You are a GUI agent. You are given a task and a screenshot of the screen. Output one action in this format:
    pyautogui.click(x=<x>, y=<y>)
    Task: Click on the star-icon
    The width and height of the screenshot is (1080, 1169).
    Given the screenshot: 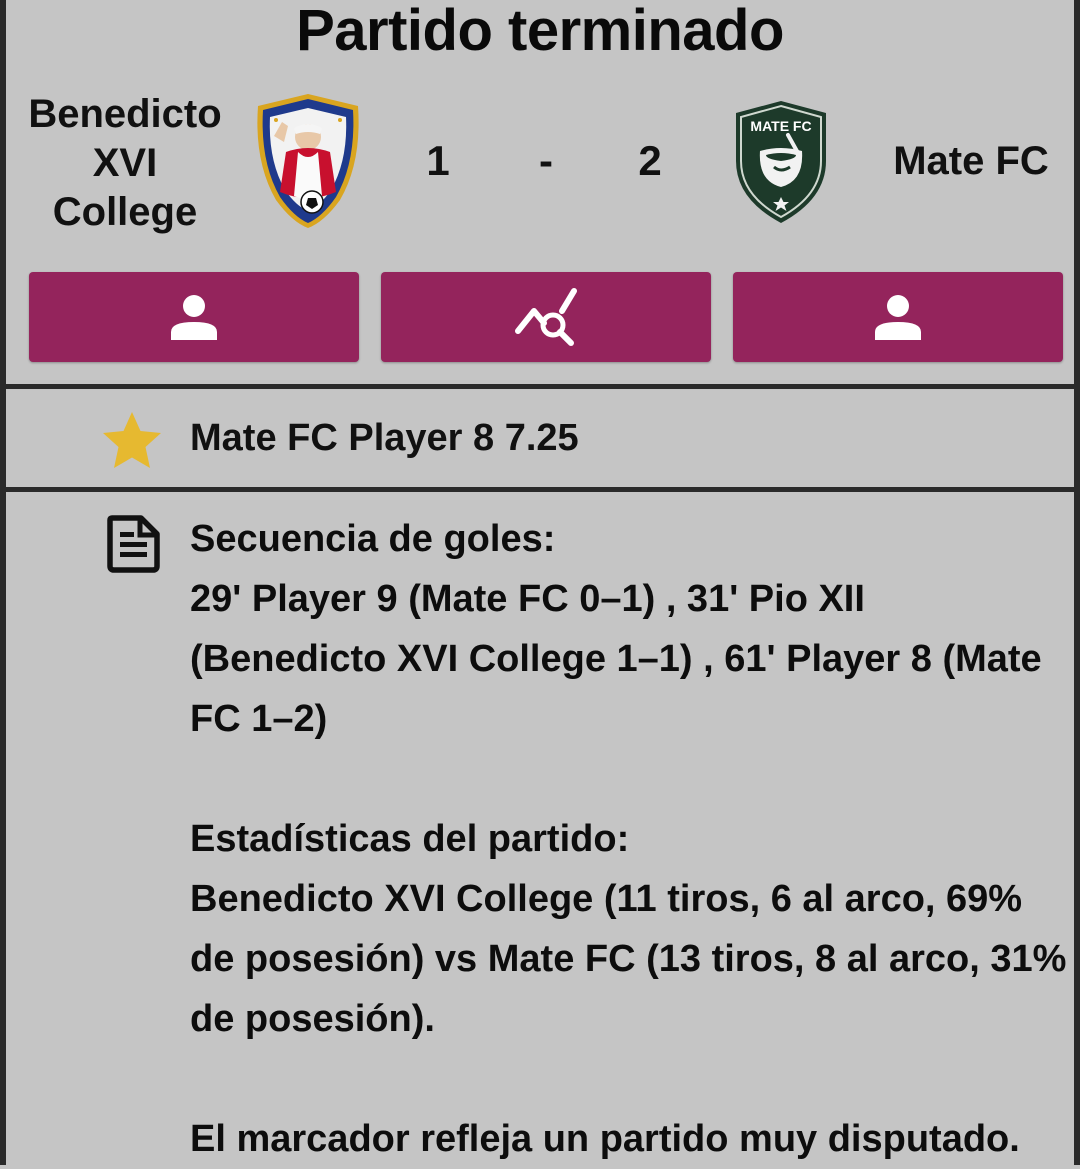 What is the action you would take?
    pyautogui.click(x=132, y=440)
    